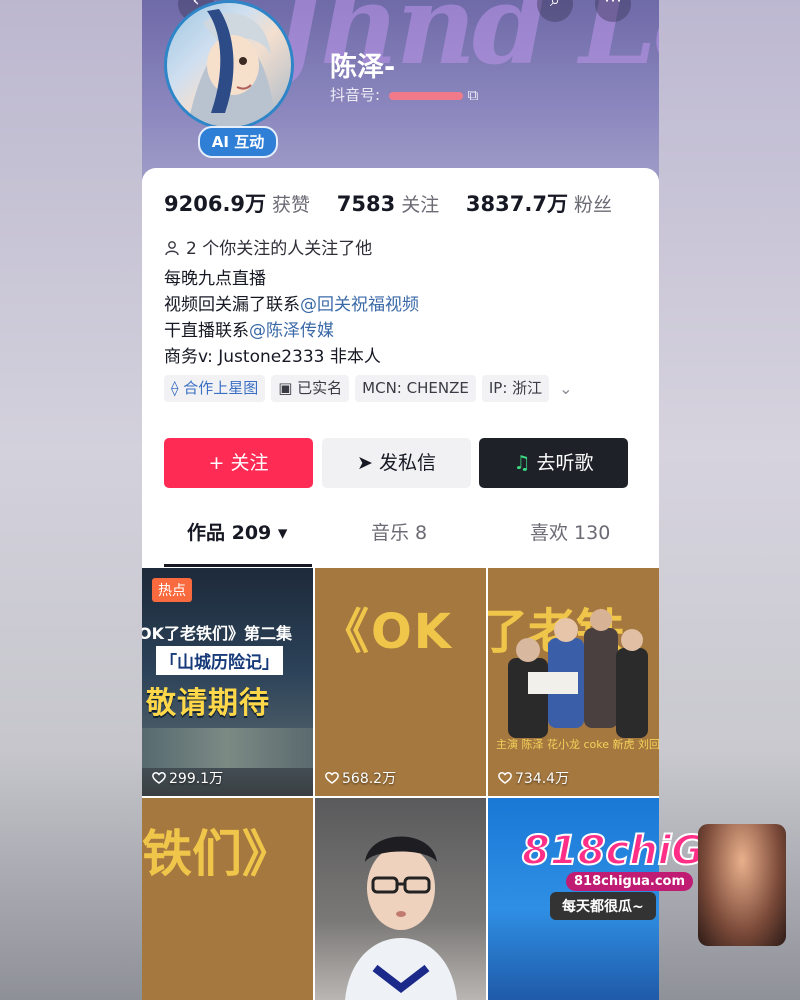 This screenshot has height=1000, width=800. What do you see at coordinates (172, 248) in the screenshot?
I see `person-icon` at bounding box center [172, 248].